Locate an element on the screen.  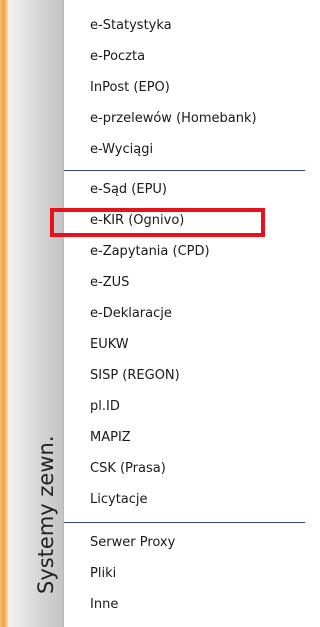
menu-item-pliki: Pliki is located at coordinates (184, 574).